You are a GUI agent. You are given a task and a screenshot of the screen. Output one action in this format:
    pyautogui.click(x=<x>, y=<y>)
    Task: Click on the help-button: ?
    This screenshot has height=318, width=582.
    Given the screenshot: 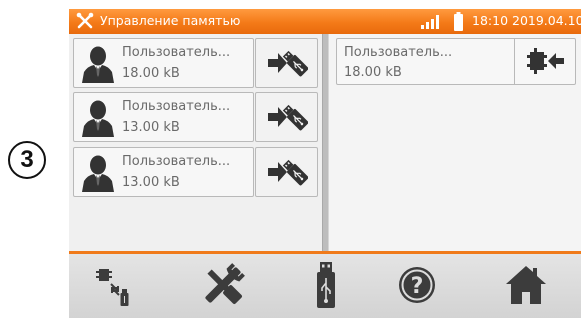 What is the action you would take?
    pyautogui.click(x=417, y=288)
    